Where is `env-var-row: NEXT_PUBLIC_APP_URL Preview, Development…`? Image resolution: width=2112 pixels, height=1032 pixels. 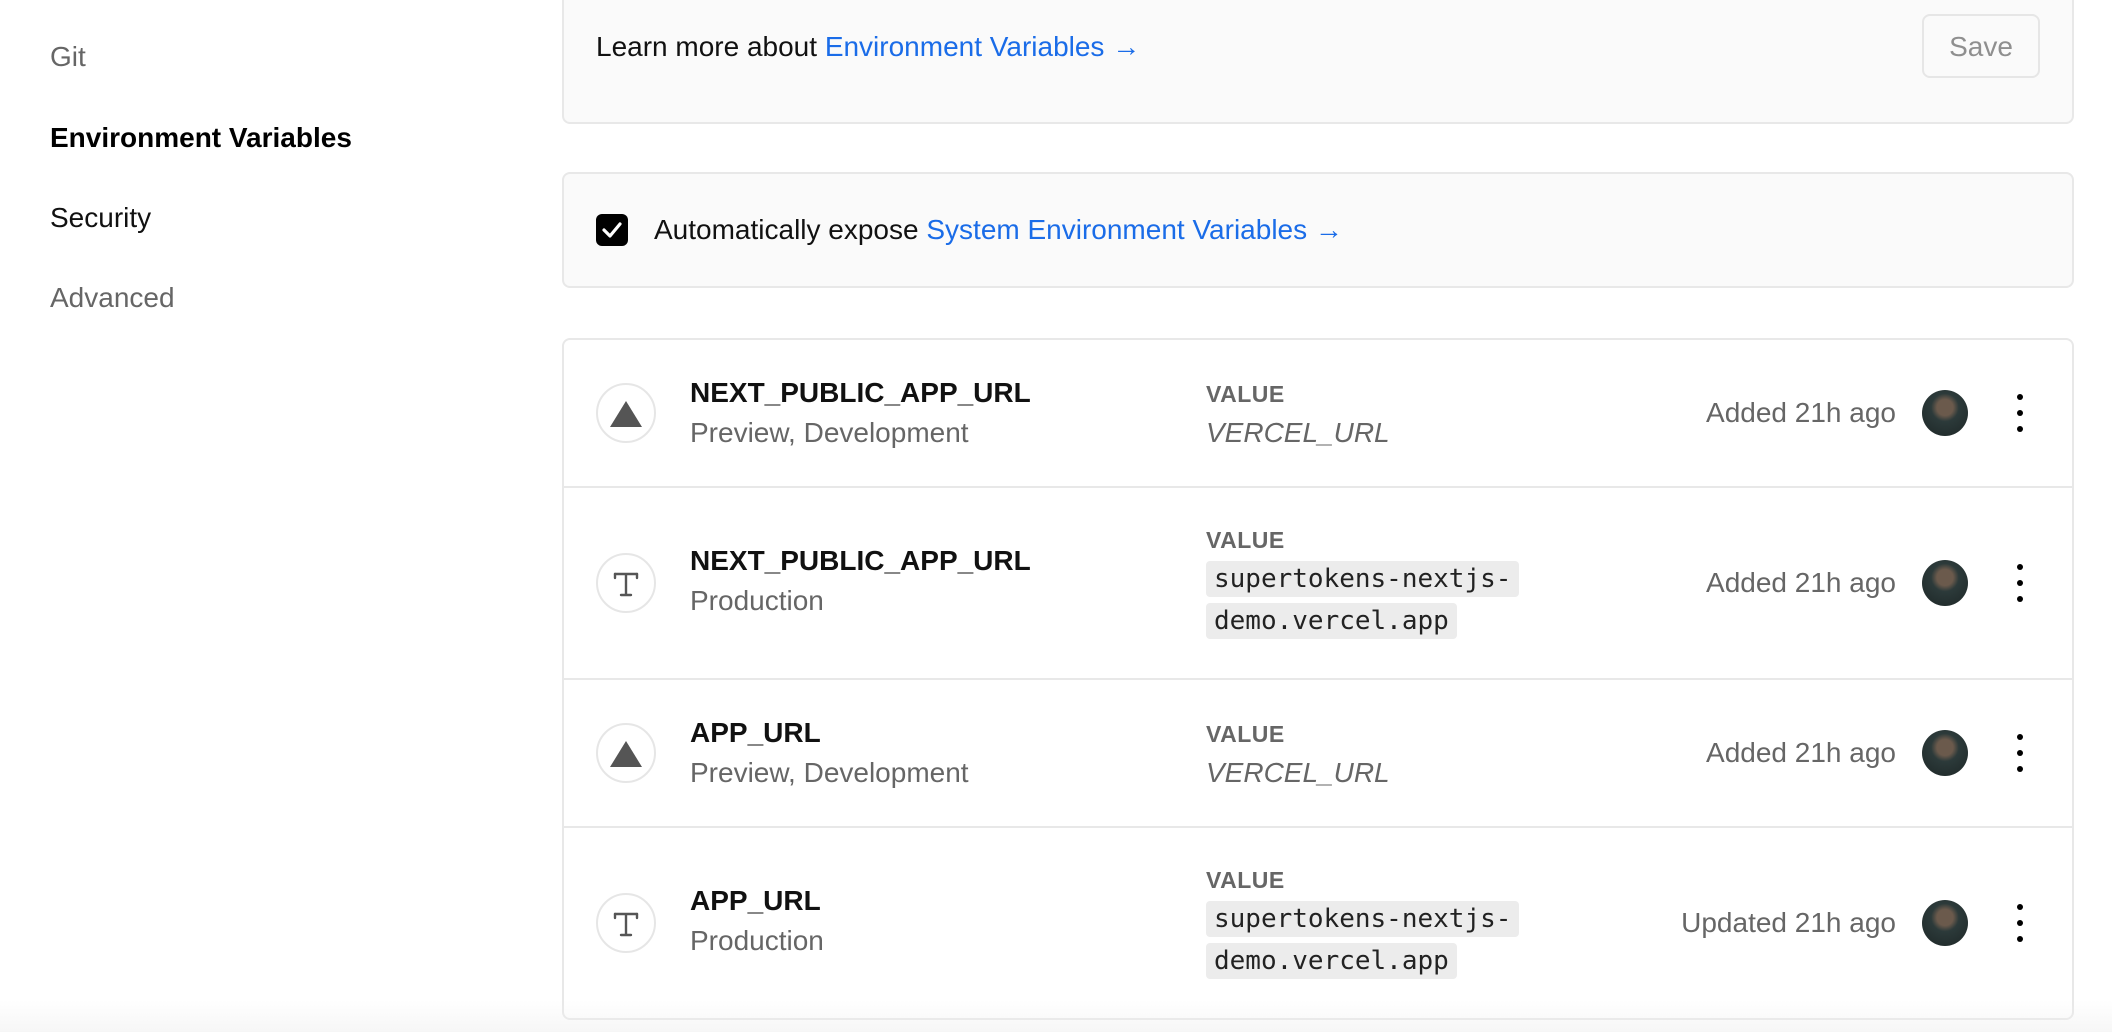
env-var-row: NEXT_PUBLIC_APP_URL Preview, Development… is located at coordinates (1318, 414).